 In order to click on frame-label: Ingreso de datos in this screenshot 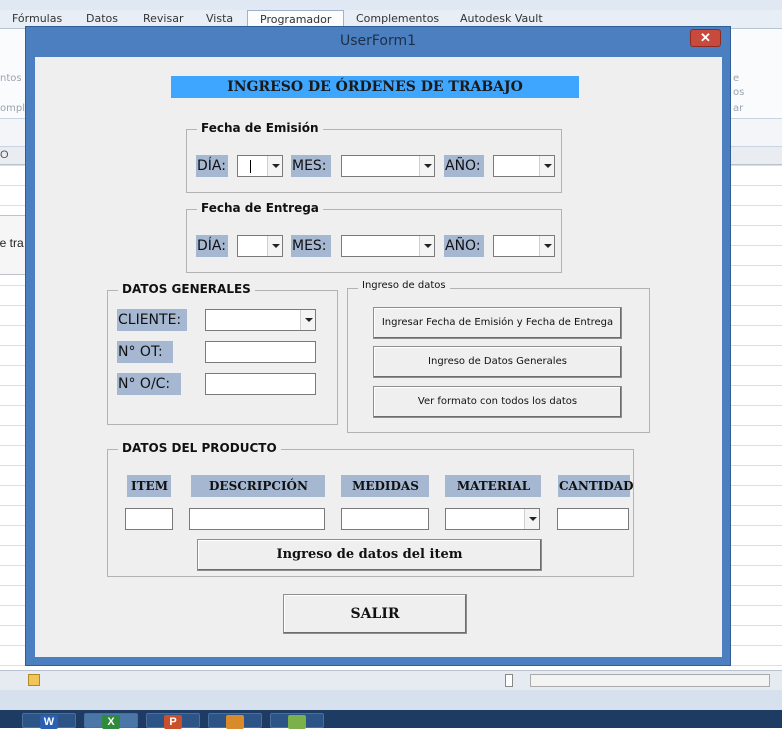, I will do `click(404, 285)`.